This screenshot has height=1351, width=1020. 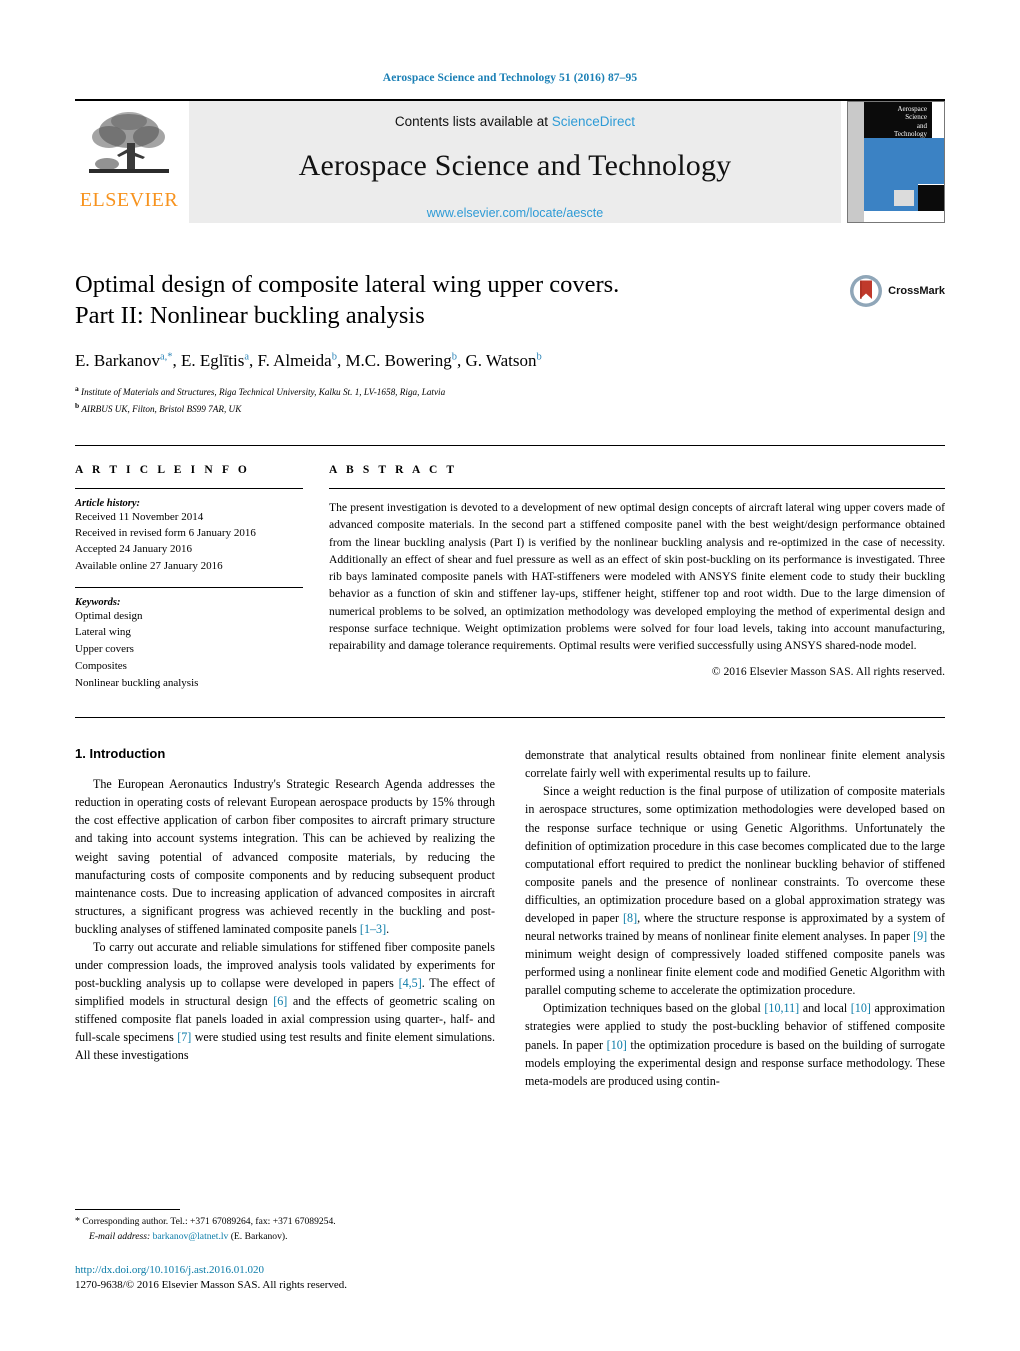 I want to click on elsevier-tree-icon, so click(x=129, y=142).